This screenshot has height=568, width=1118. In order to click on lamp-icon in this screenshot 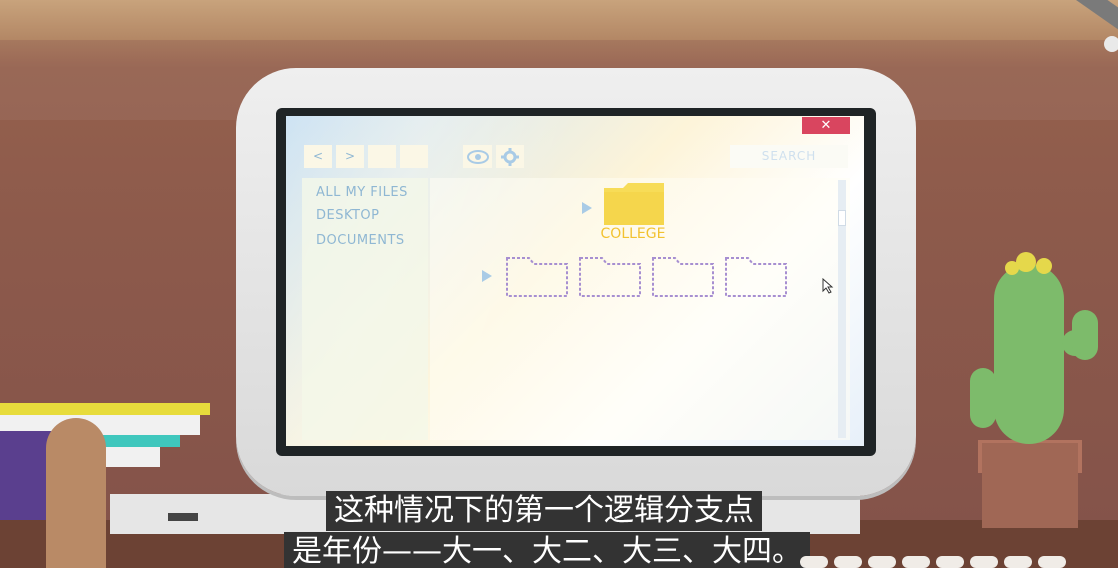, I will do `click(1093, 26)`.